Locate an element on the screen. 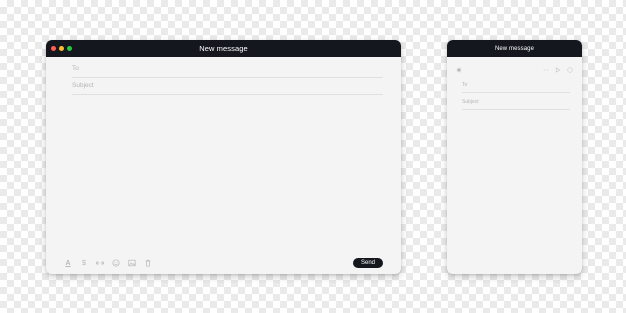 The height and width of the screenshot is (313, 626). subject-field: Subject is located at coordinates (227, 87).